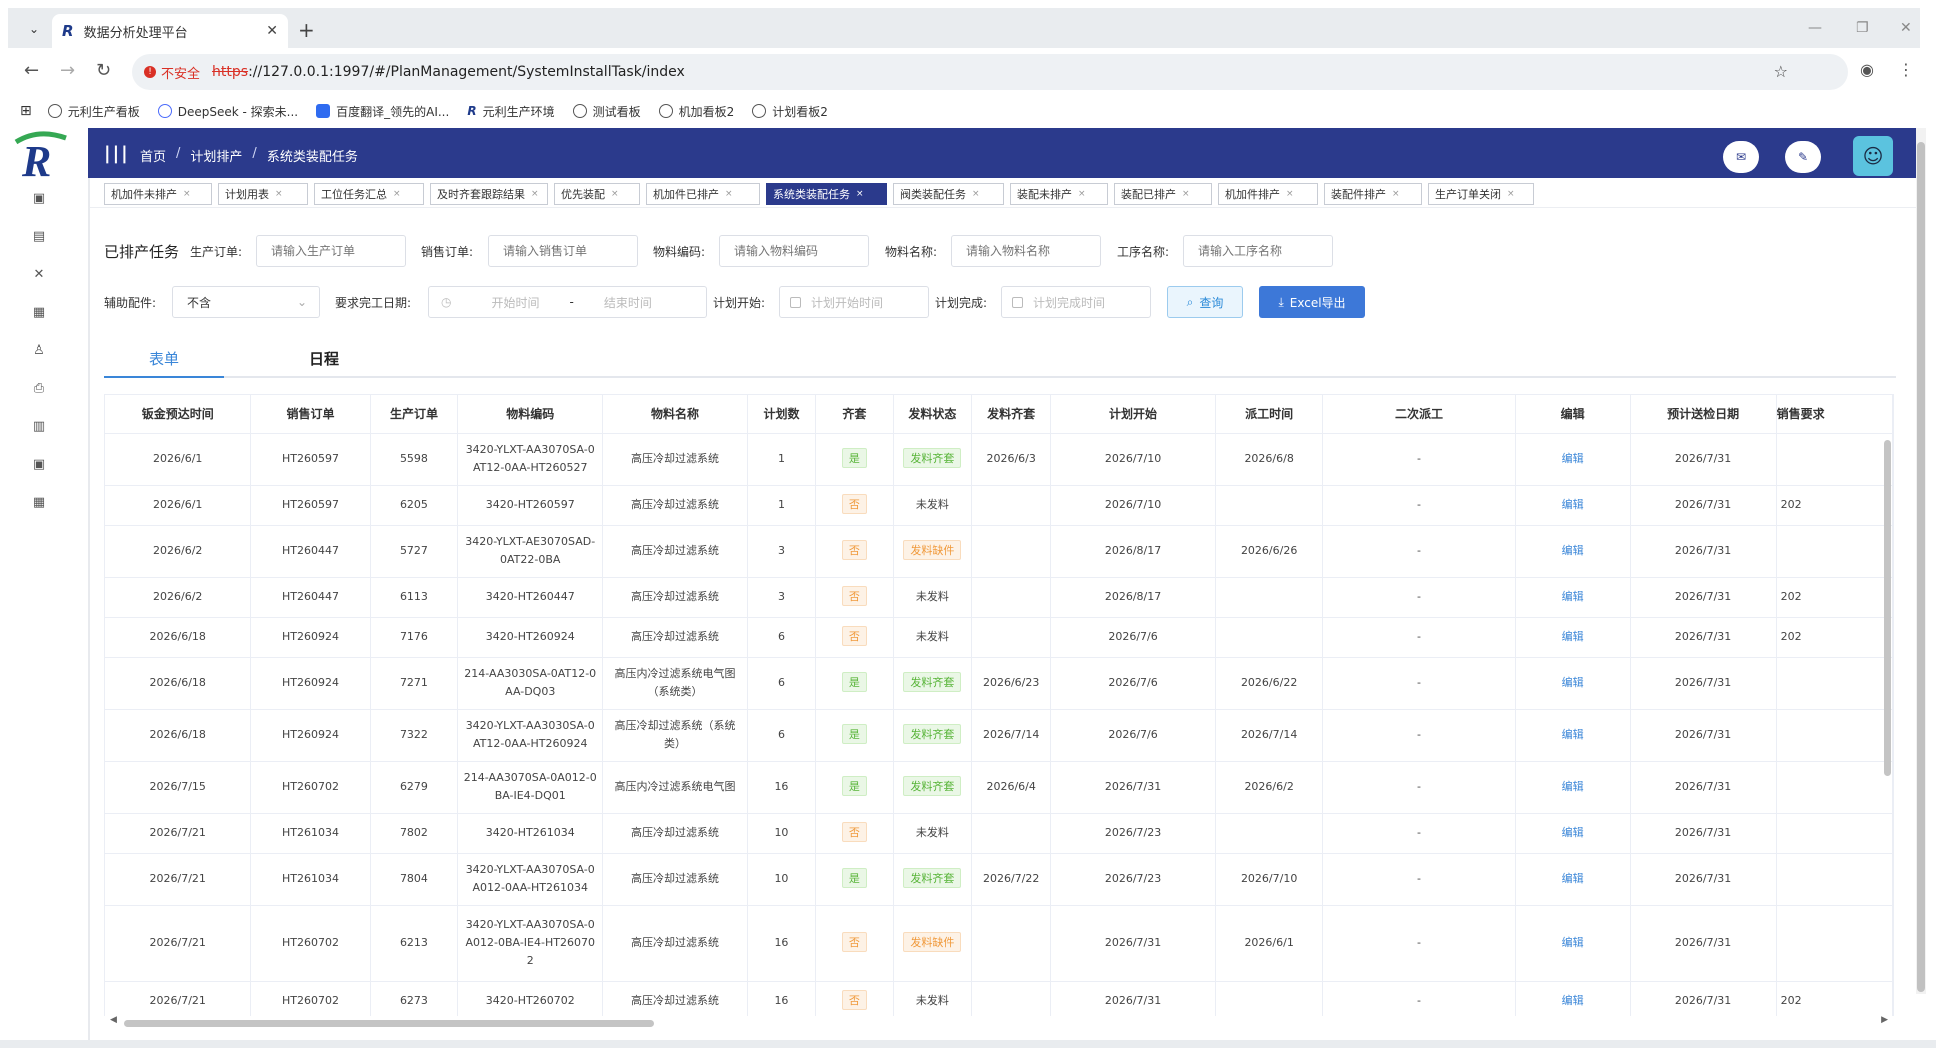  I want to click on process-input, so click(1258, 251).